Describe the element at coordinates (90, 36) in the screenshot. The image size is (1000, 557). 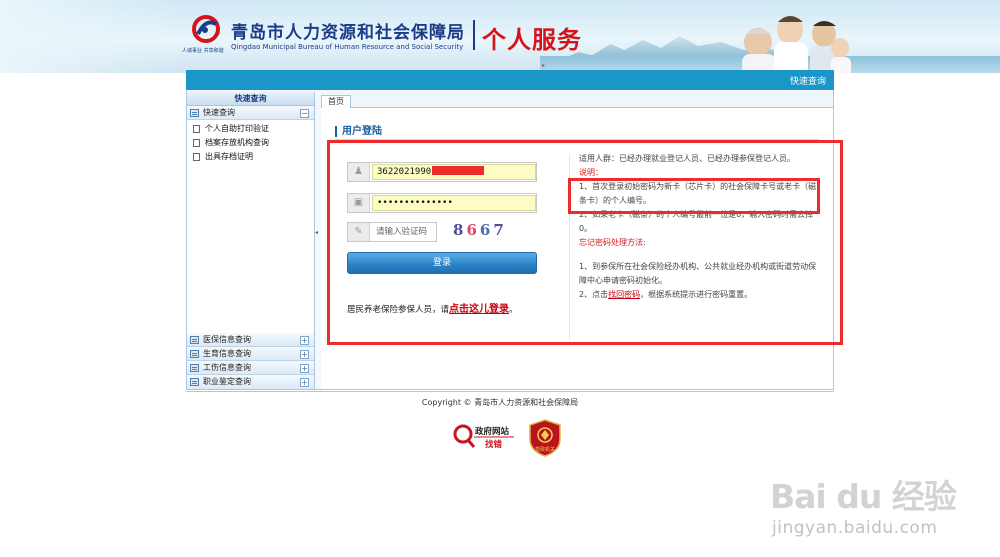
I see `banner-sky` at that location.